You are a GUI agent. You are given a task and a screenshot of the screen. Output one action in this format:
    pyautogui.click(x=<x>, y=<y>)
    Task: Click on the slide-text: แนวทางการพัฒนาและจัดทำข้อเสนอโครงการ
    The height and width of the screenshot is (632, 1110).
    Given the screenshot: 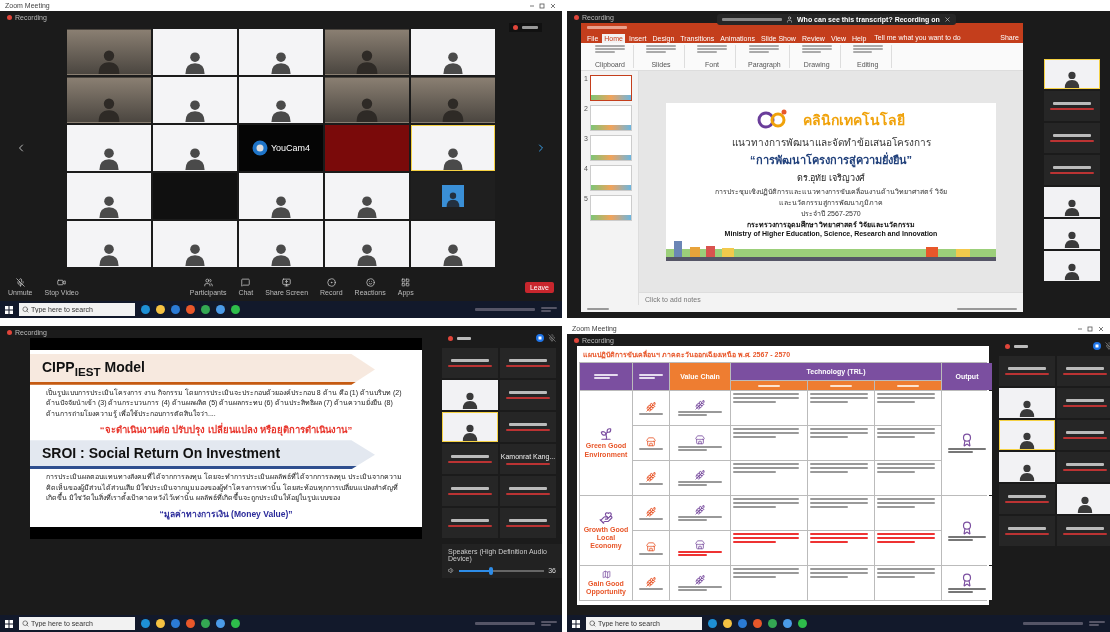 What is the action you would take?
    pyautogui.click(x=831, y=142)
    